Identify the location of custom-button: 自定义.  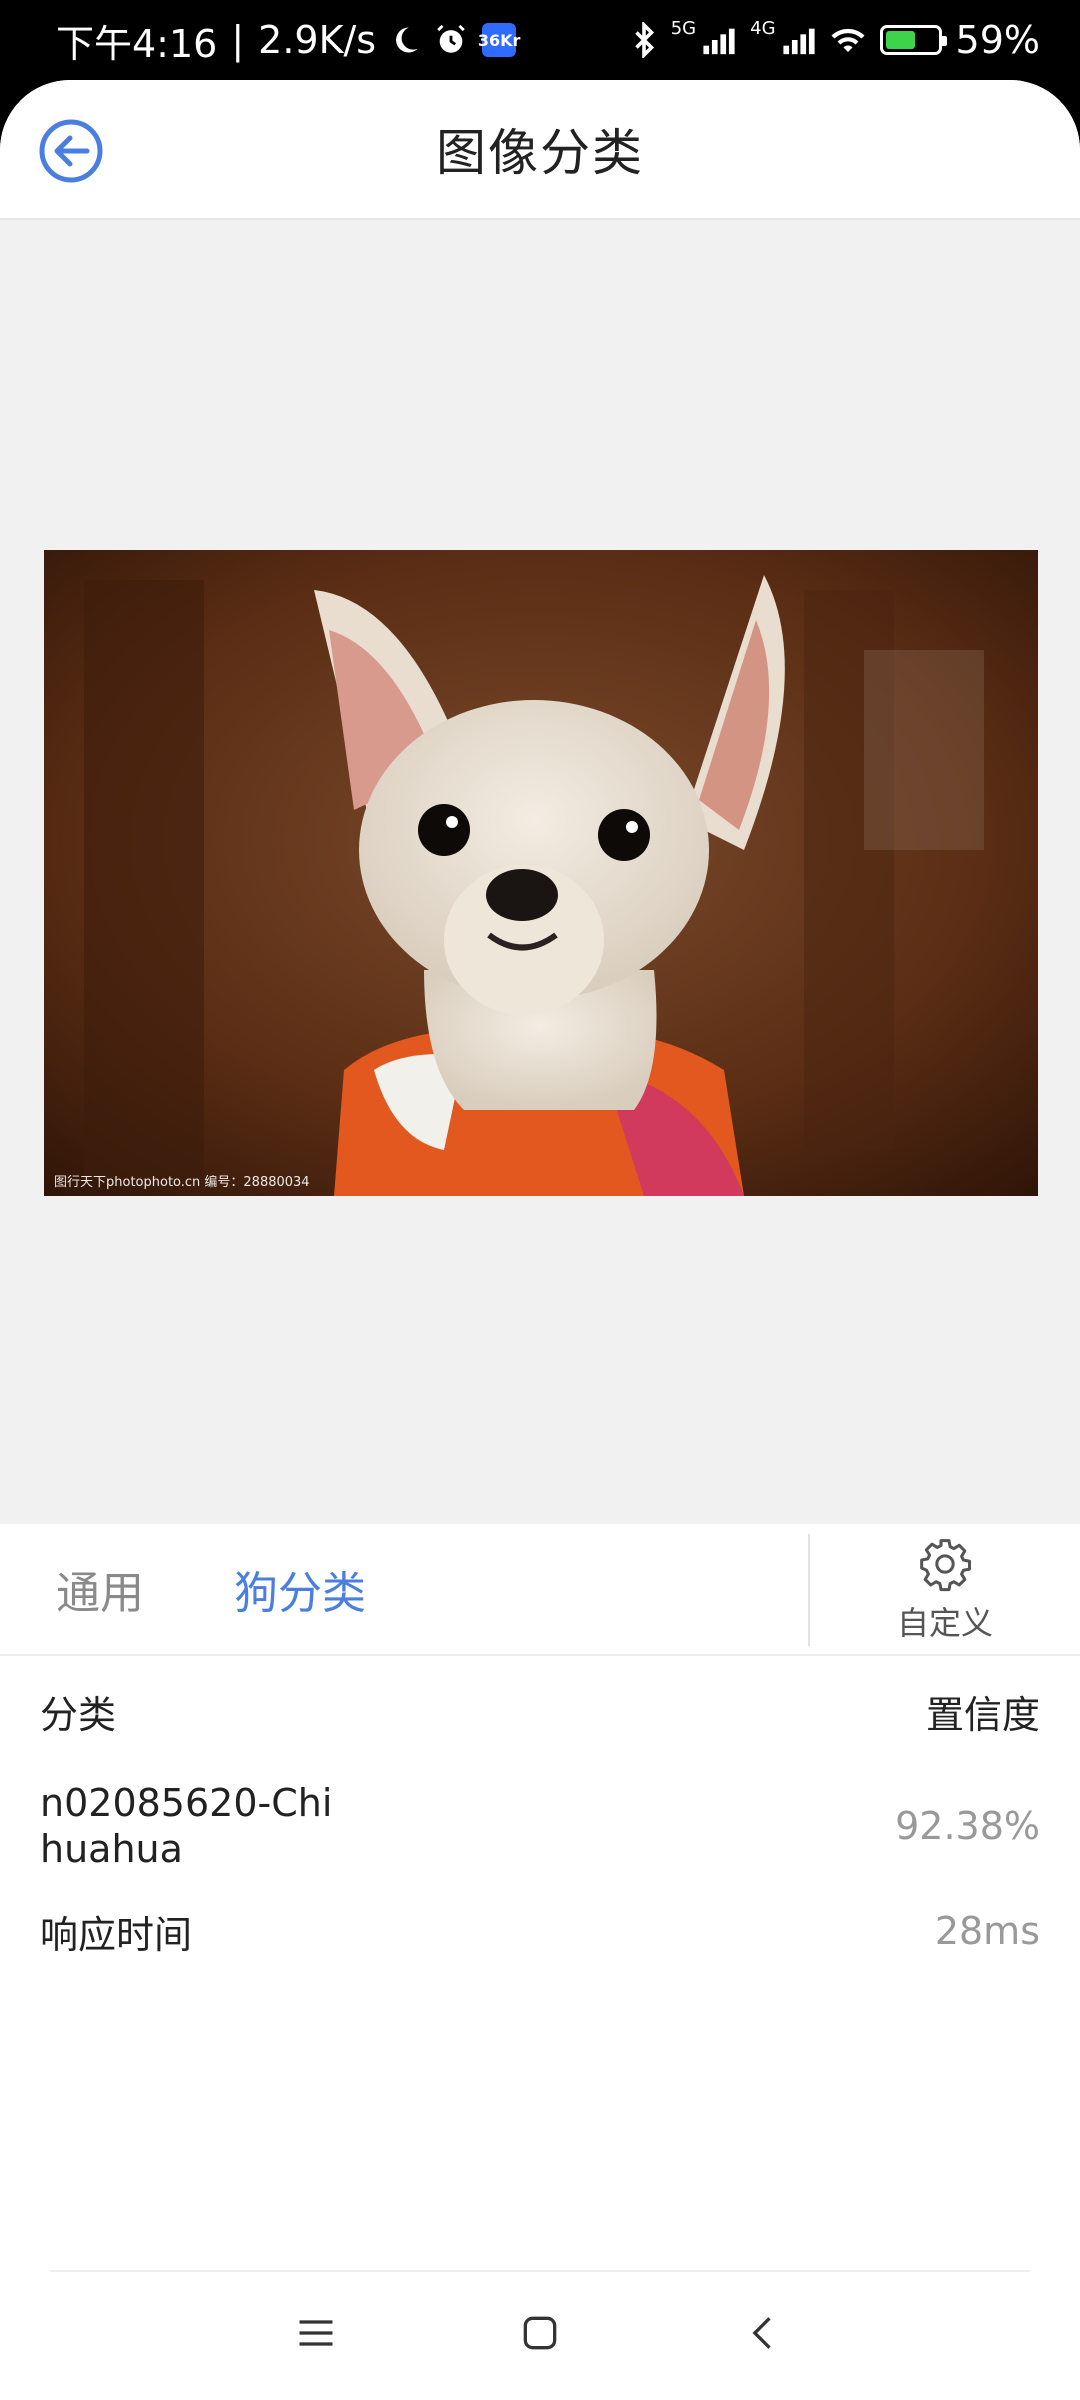
(944, 1590).